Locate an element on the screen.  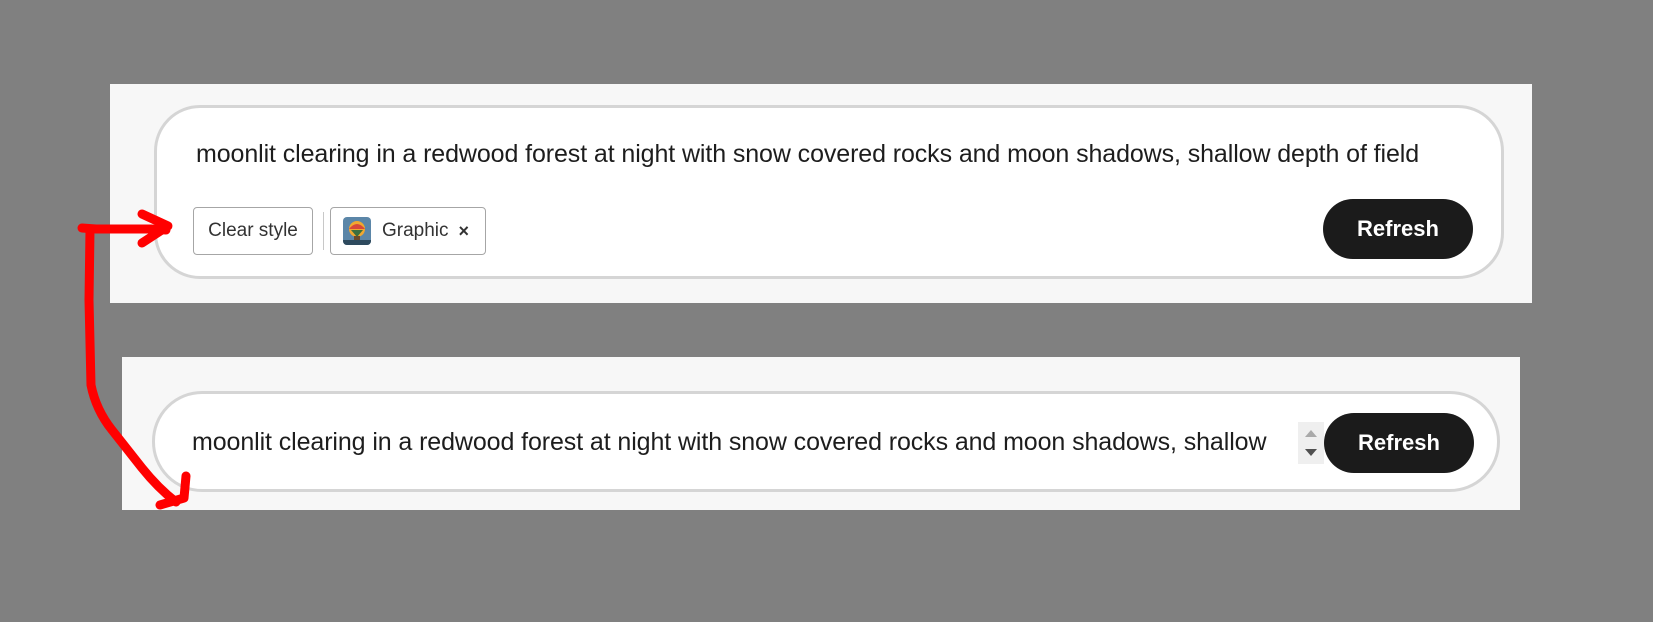
annotation-arrow-down is located at coordinates (132, 366).